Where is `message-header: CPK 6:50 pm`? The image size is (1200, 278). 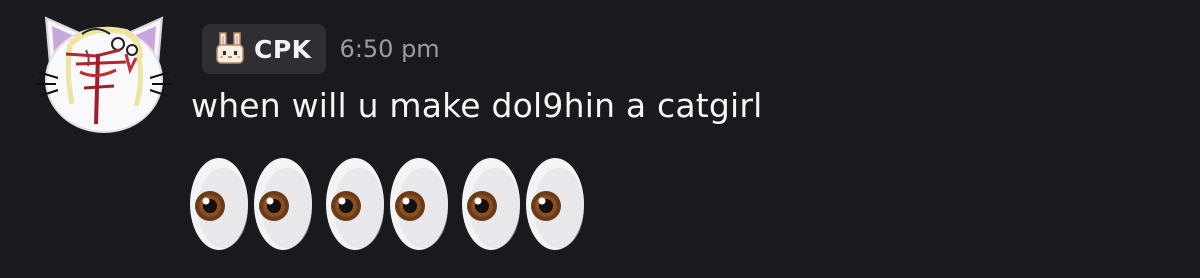
message-header: CPK 6:50 pm is located at coordinates (321, 49).